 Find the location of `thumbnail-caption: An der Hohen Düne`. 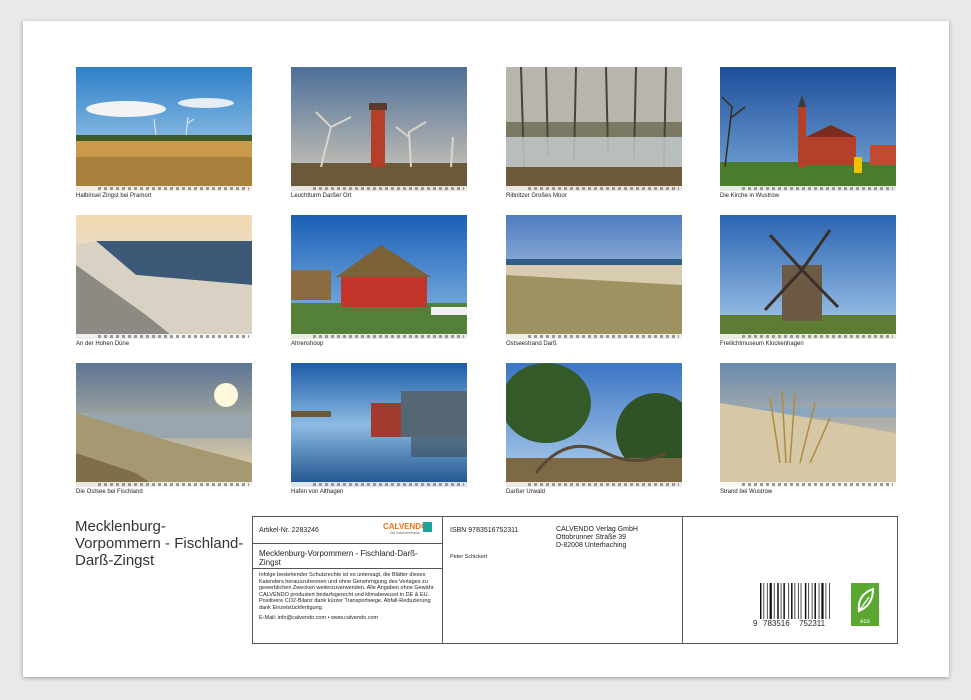

thumbnail-caption: An der Hohen Düne is located at coordinates (103, 344).